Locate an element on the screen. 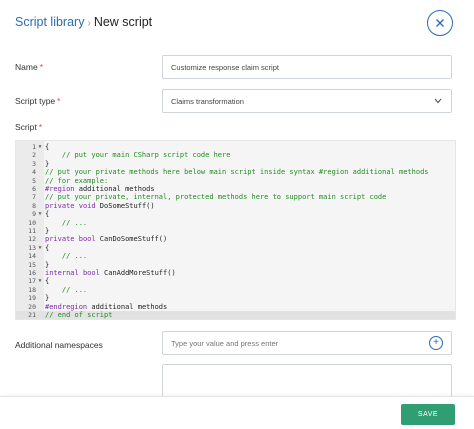 This screenshot has height=429, width=474. code-text: private void DoSomeStuff() is located at coordinates (100, 206).